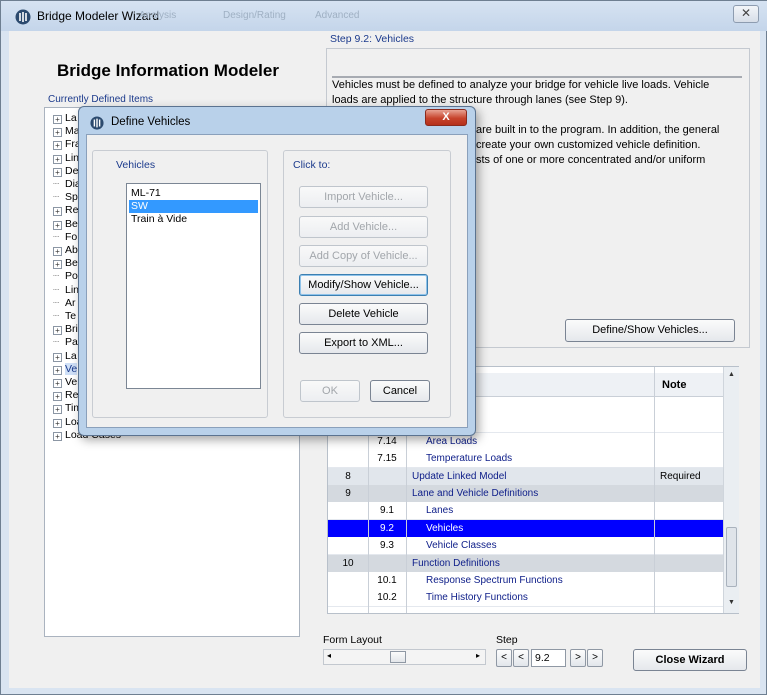 Image resolution: width=767 pixels, height=695 pixels. I want to click on scroll-left-icon: ◂, so click(329, 655).